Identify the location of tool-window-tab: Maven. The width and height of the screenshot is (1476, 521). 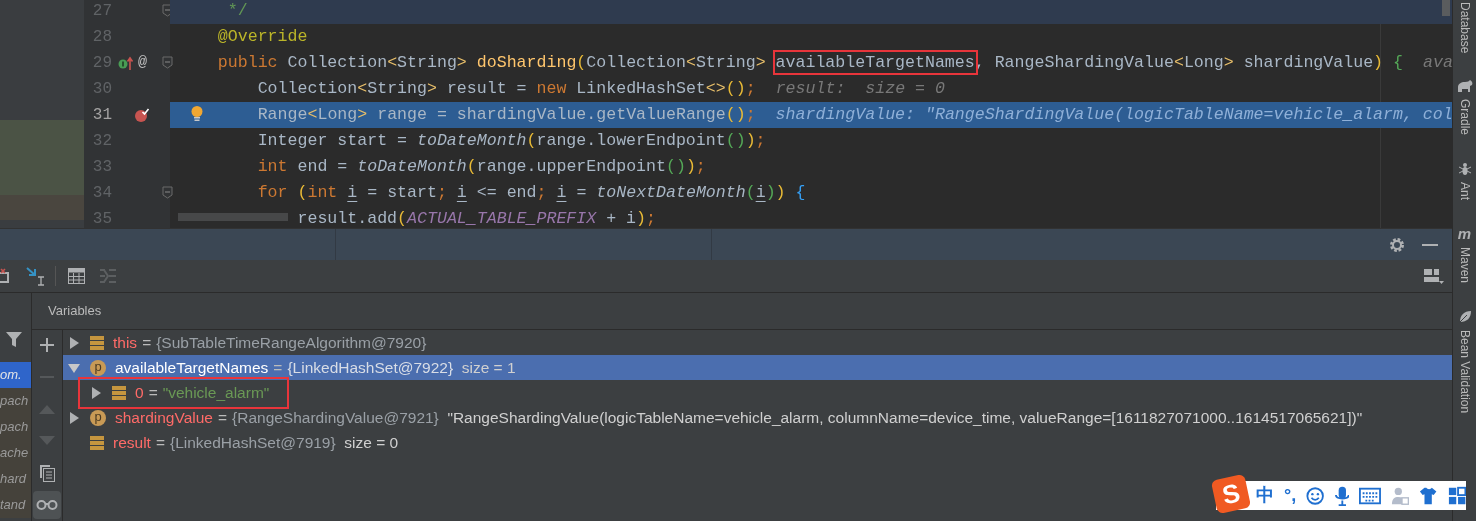
(1464, 265).